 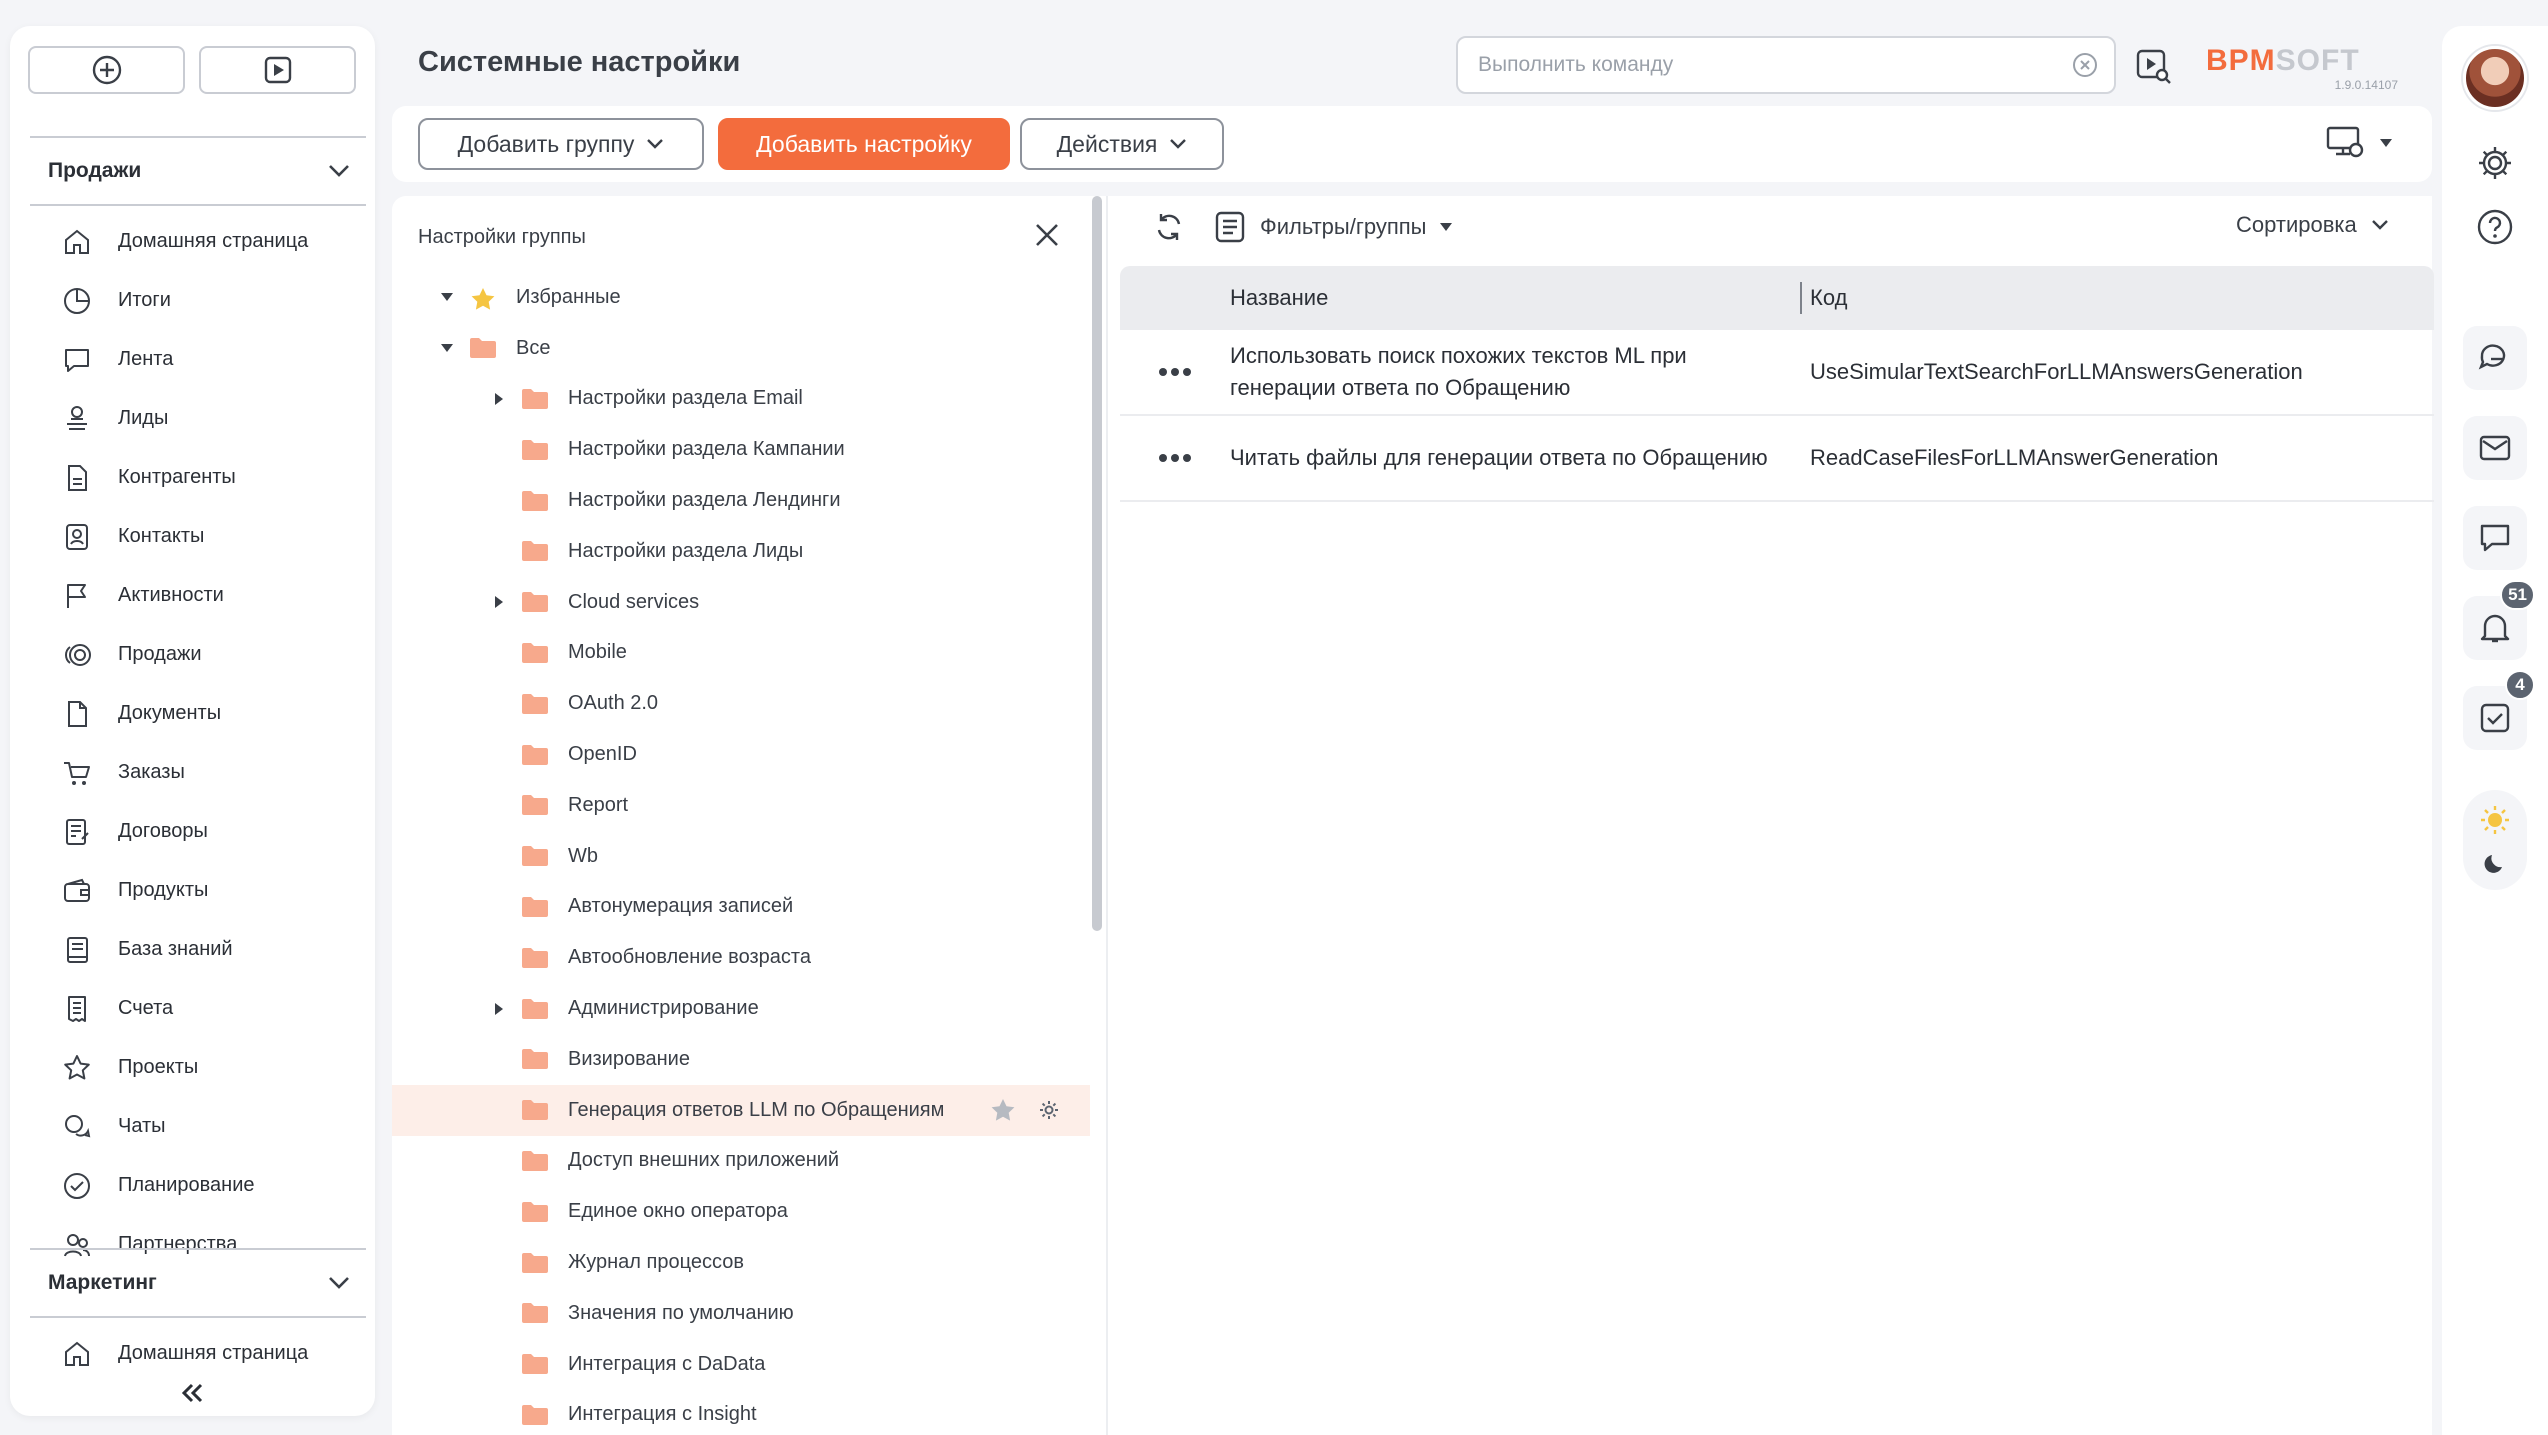 I want to click on sidebar-item-leads: Лиды, so click(x=192, y=418).